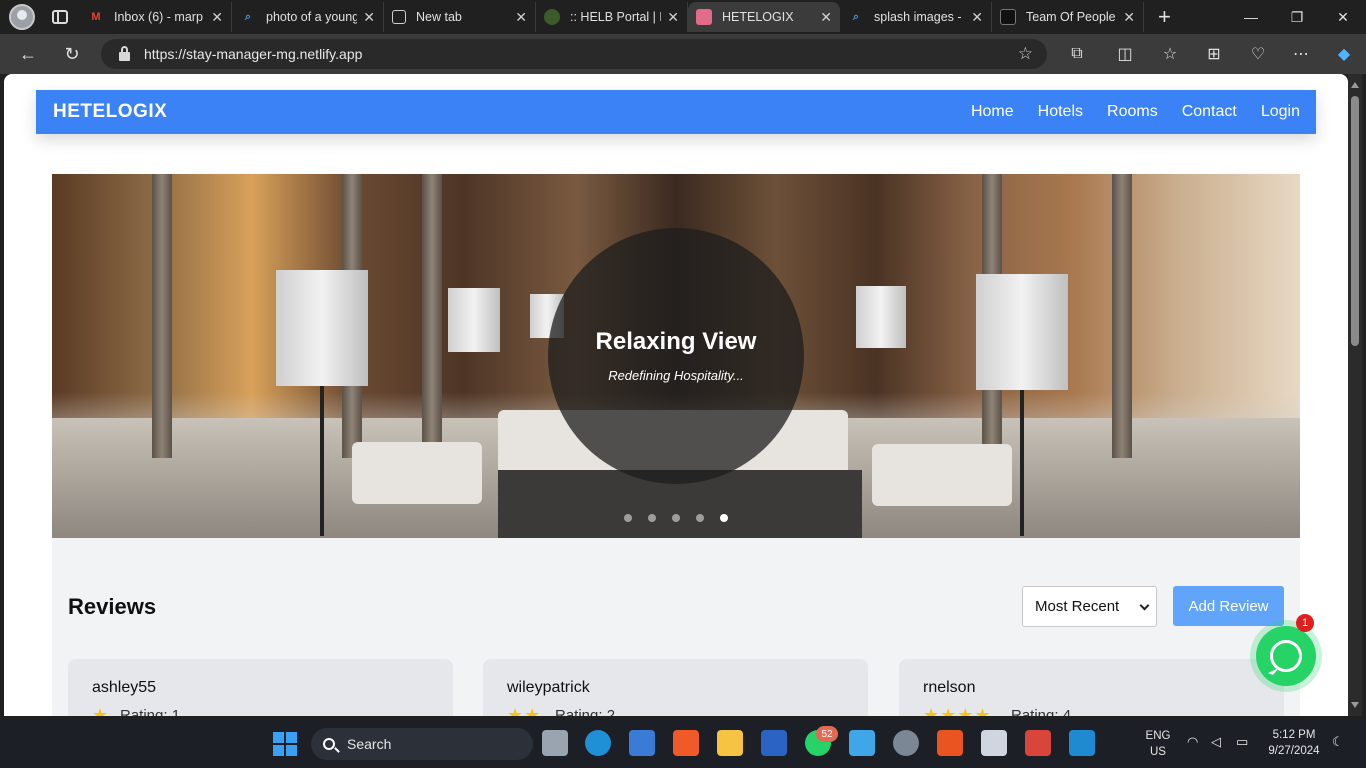  Describe the element at coordinates (1280, 112) in the screenshot. I see `nav-login: Login` at that location.